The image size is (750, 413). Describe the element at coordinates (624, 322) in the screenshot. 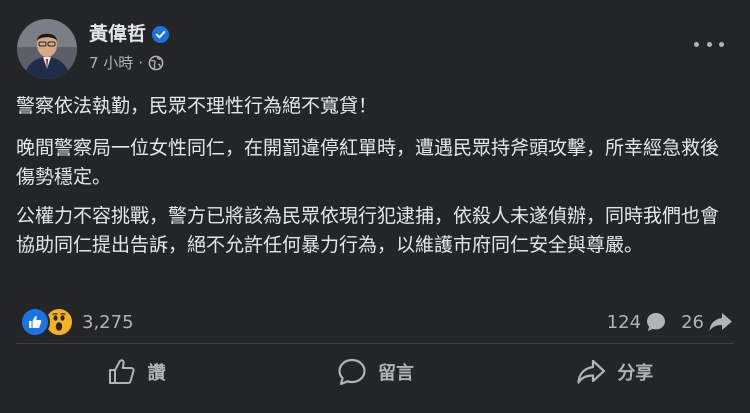

I see `comment-count-value: 124` at that location.